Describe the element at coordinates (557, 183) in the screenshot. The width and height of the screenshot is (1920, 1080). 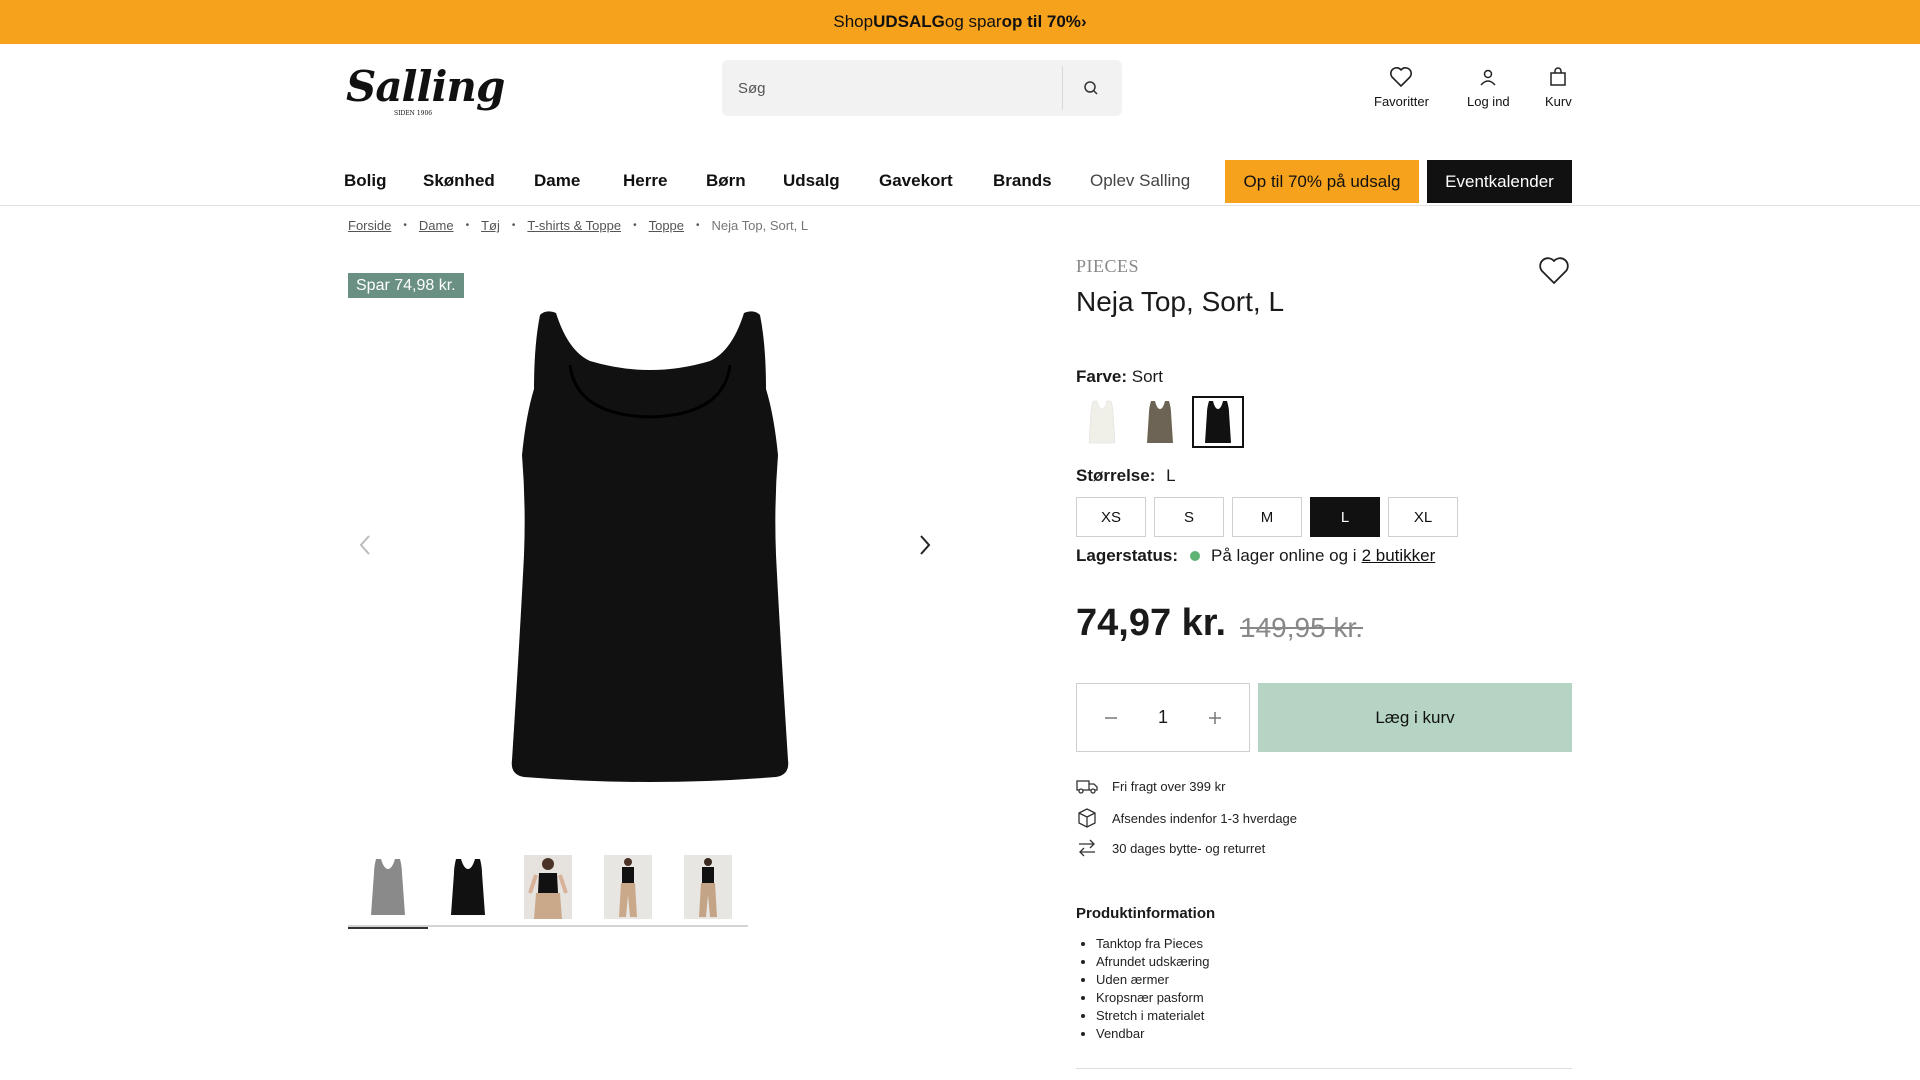
I see `nav-item-dame: Dame` at that location.